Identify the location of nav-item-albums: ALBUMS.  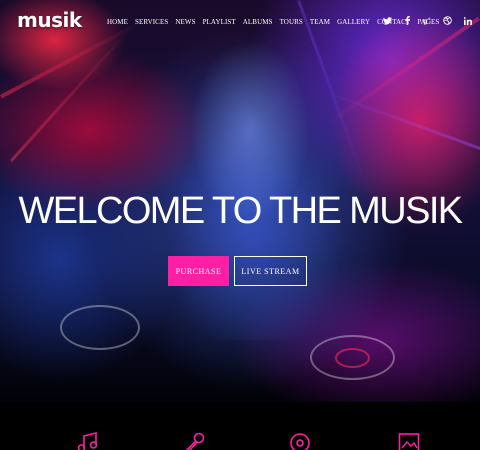
(258, 22).